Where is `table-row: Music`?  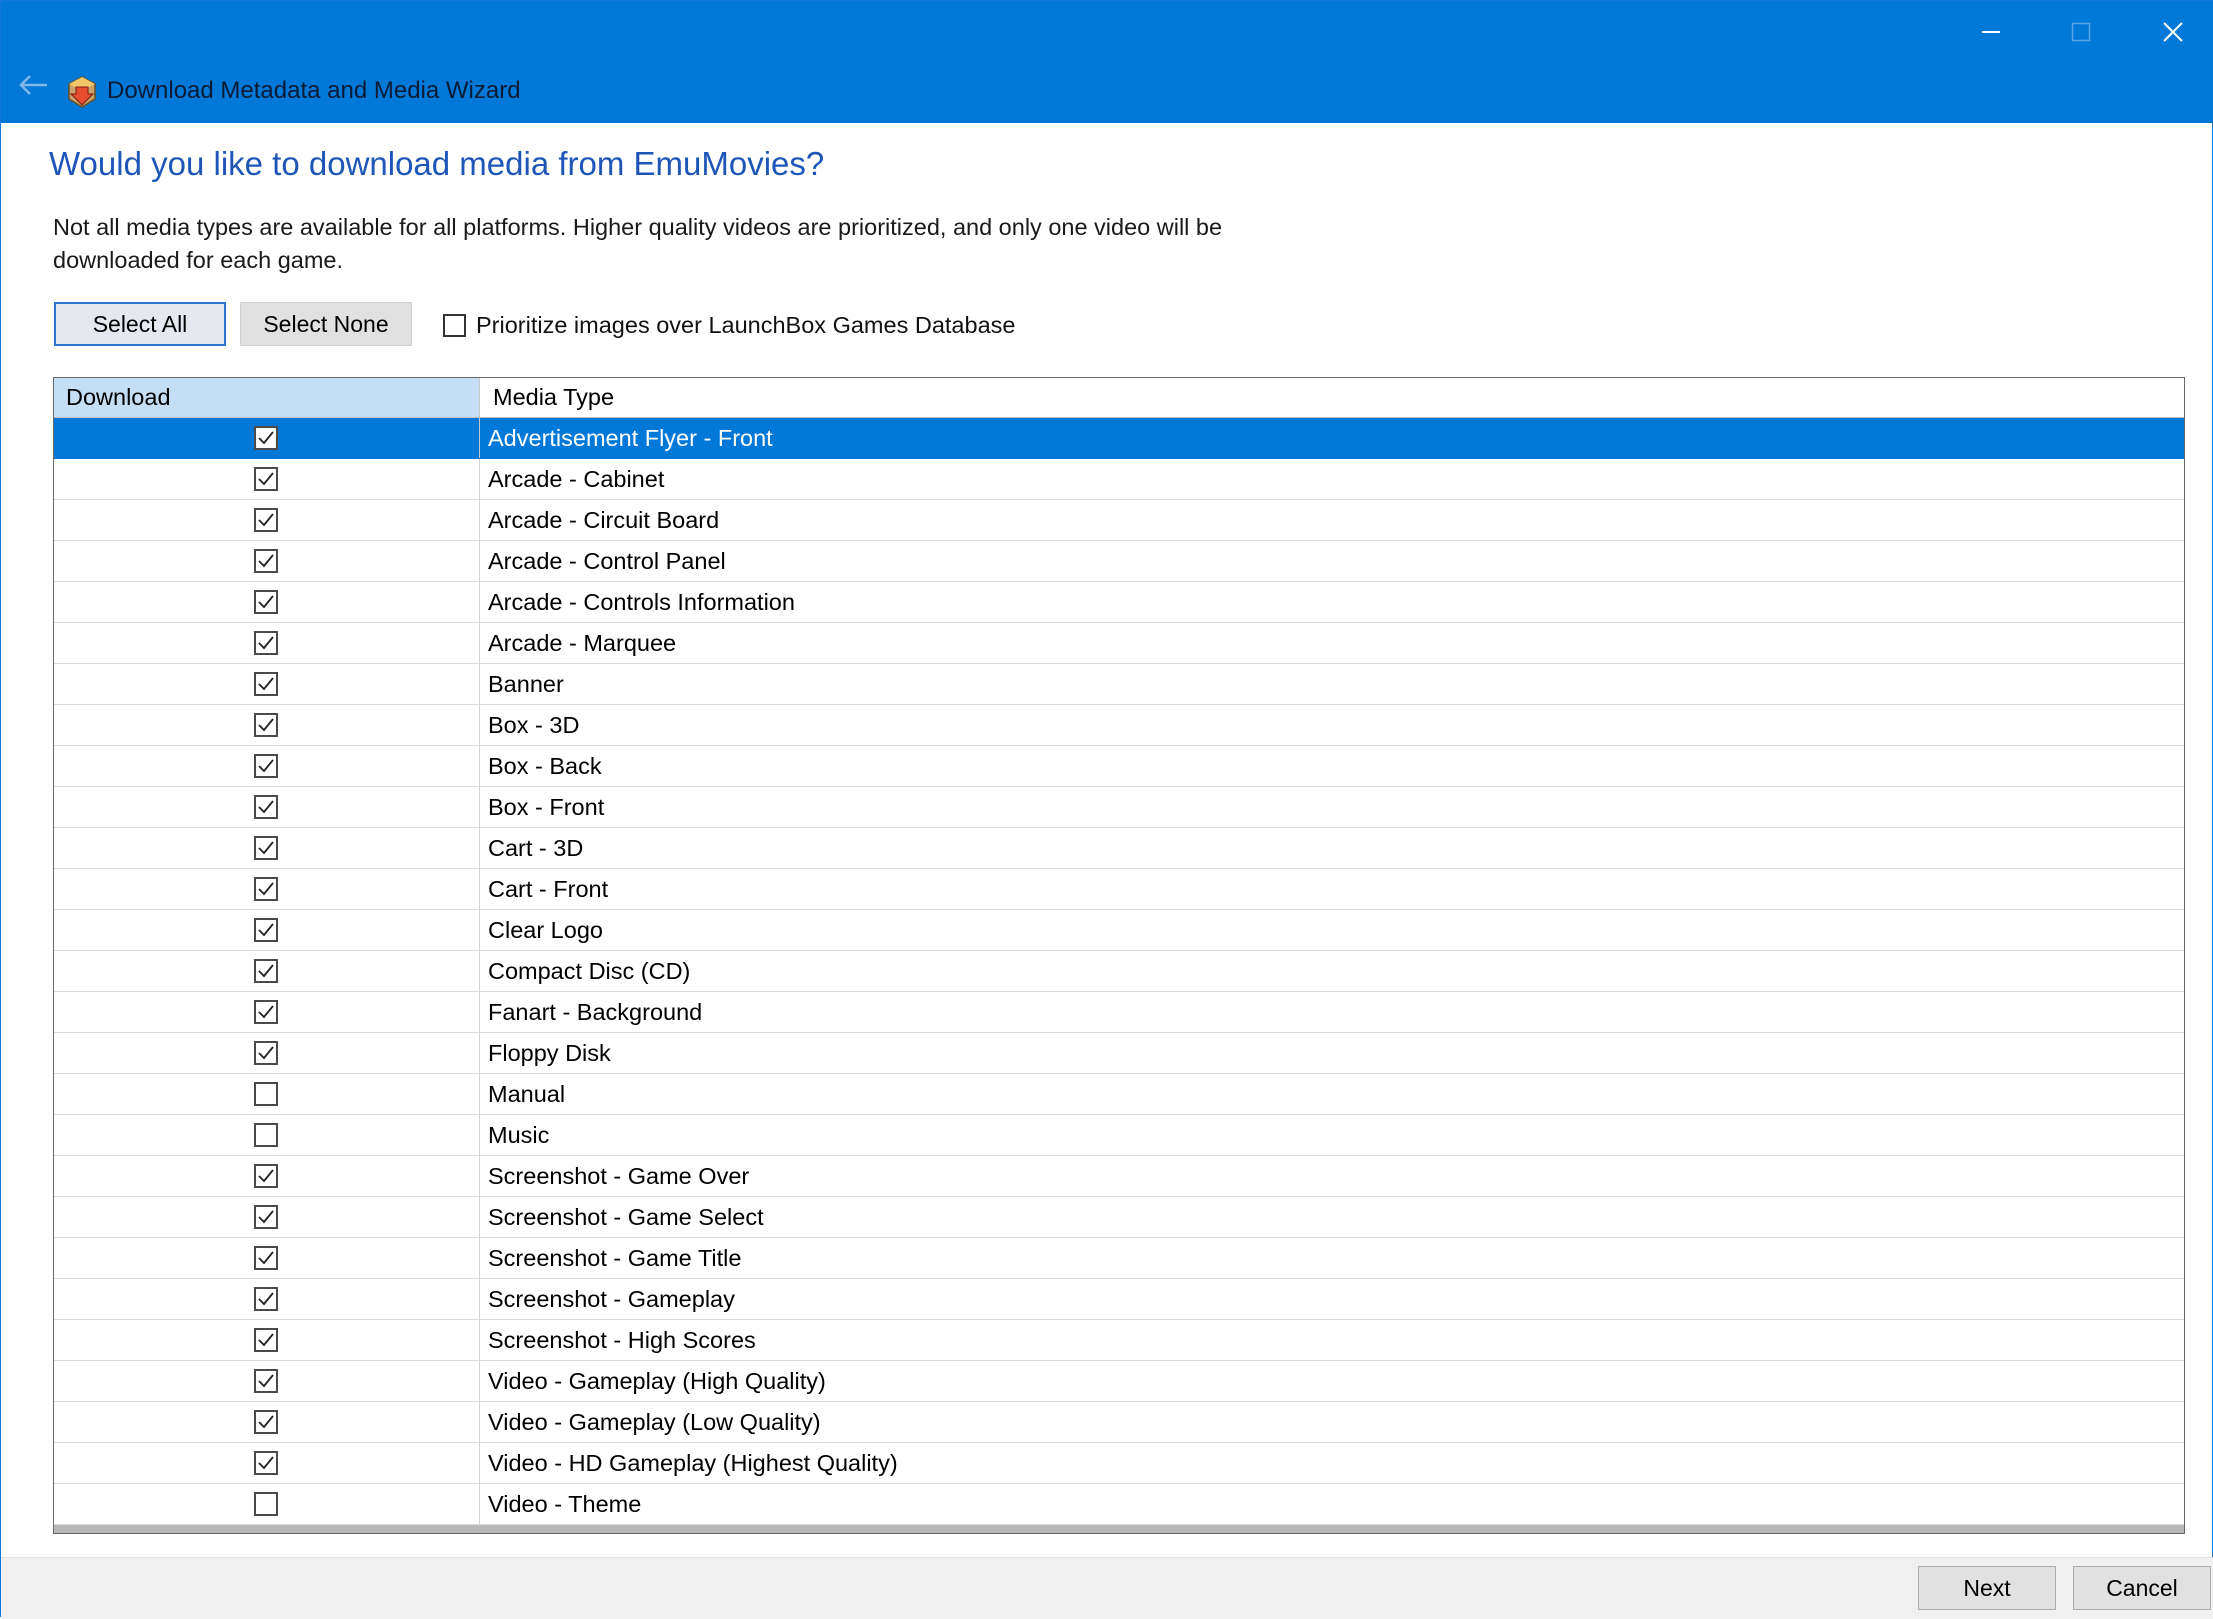 table-row: Music is located at coordinates (1119, 1135).